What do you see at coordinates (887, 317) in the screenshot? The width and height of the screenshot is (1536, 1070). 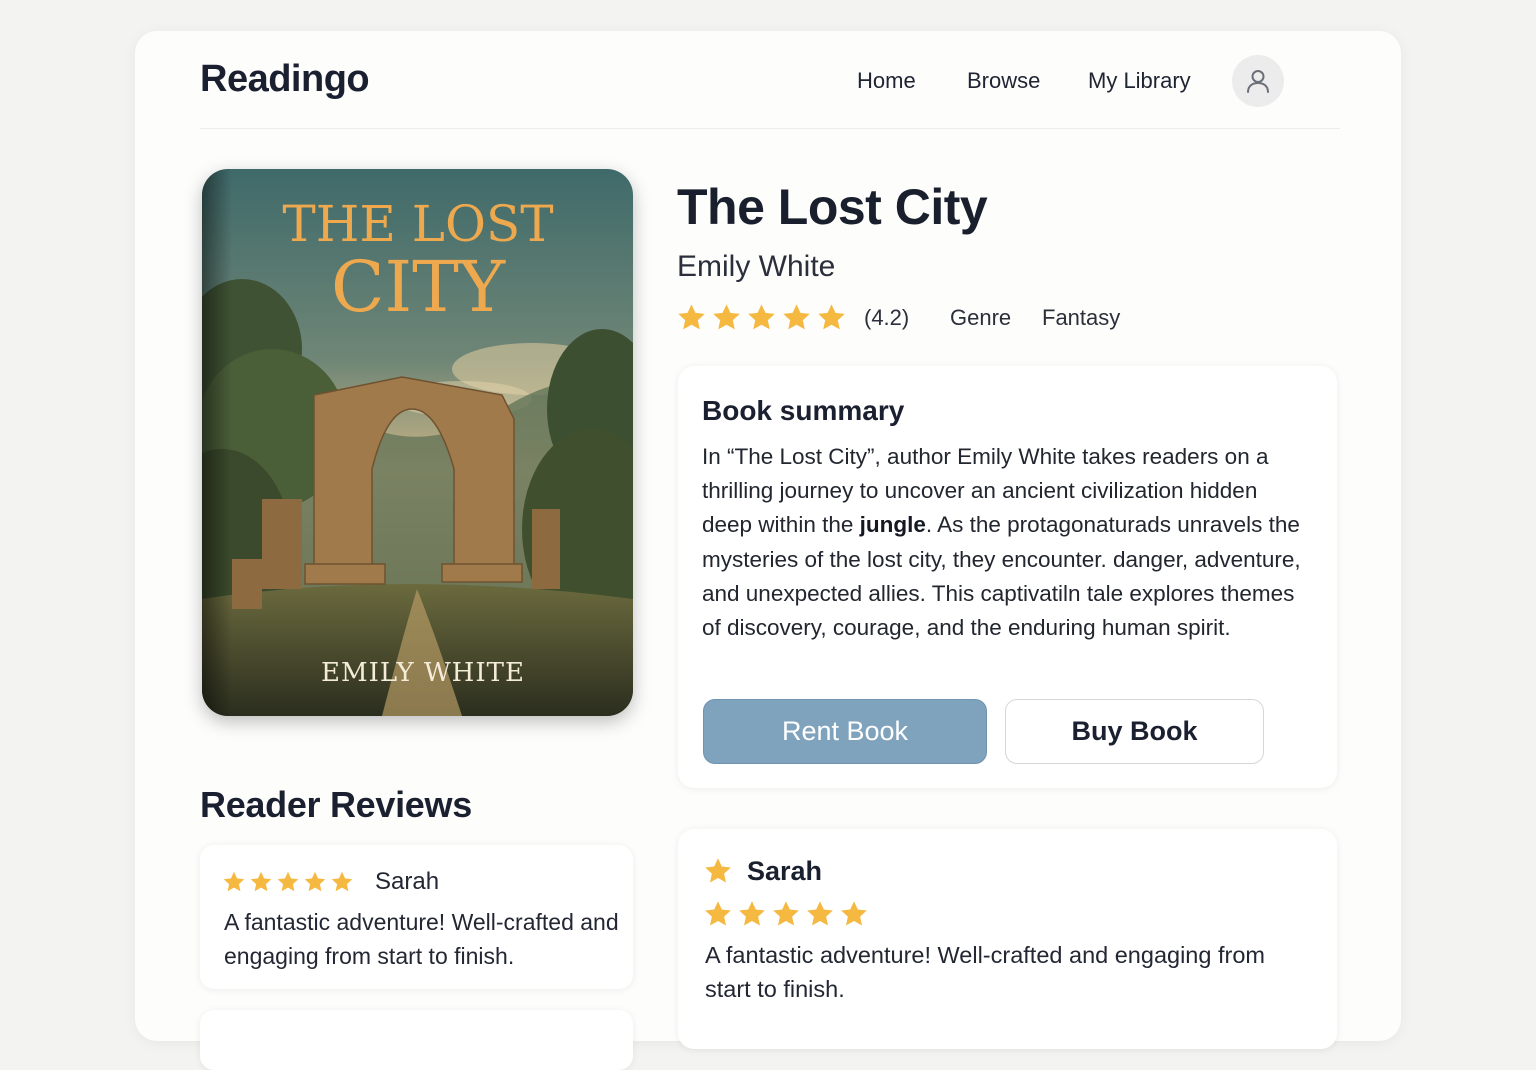 I see `rating-value: (4.2)` at bounding box center [887, 317].